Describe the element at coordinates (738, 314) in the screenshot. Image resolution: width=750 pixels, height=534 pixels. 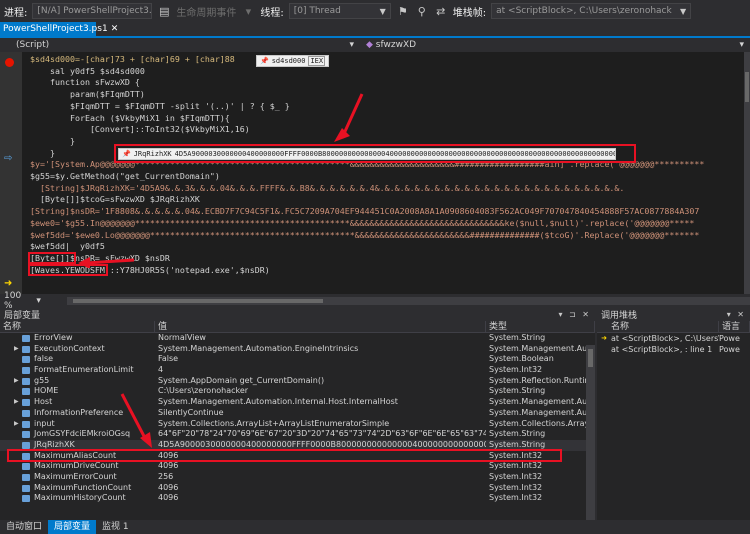
I see `window-controls-icon: ▾ ✕` at that location.